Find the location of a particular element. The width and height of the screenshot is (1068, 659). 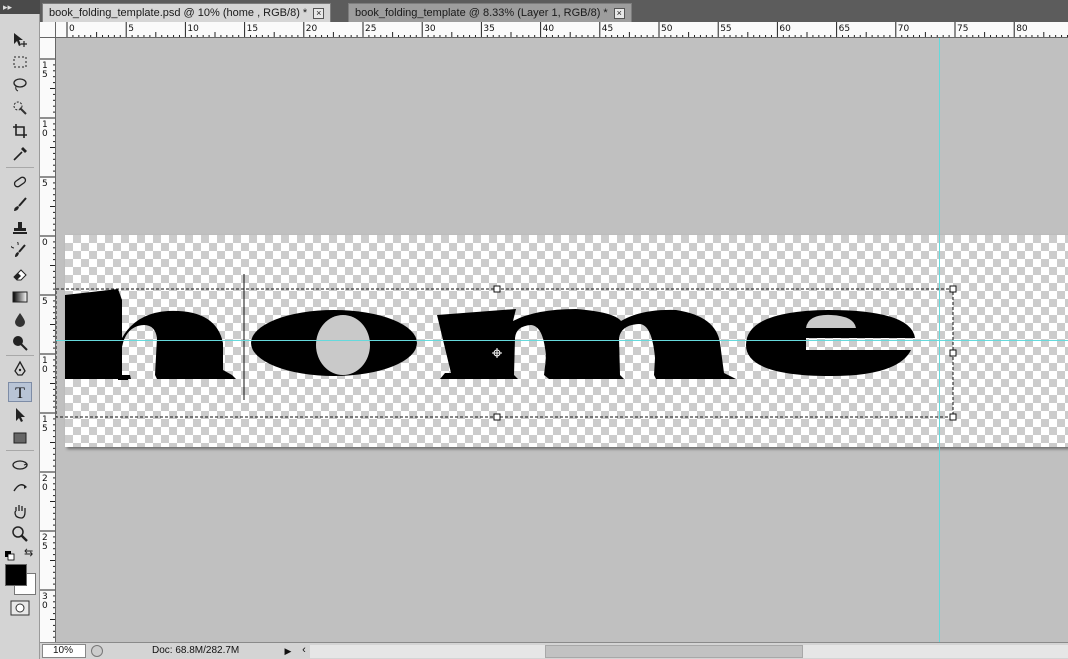

move-tool-icon is located at coordinates (20, 40).